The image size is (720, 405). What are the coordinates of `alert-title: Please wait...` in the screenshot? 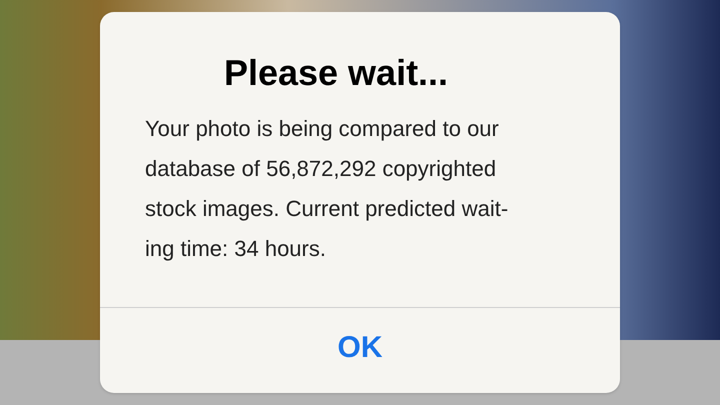 It's located at (336, 73).